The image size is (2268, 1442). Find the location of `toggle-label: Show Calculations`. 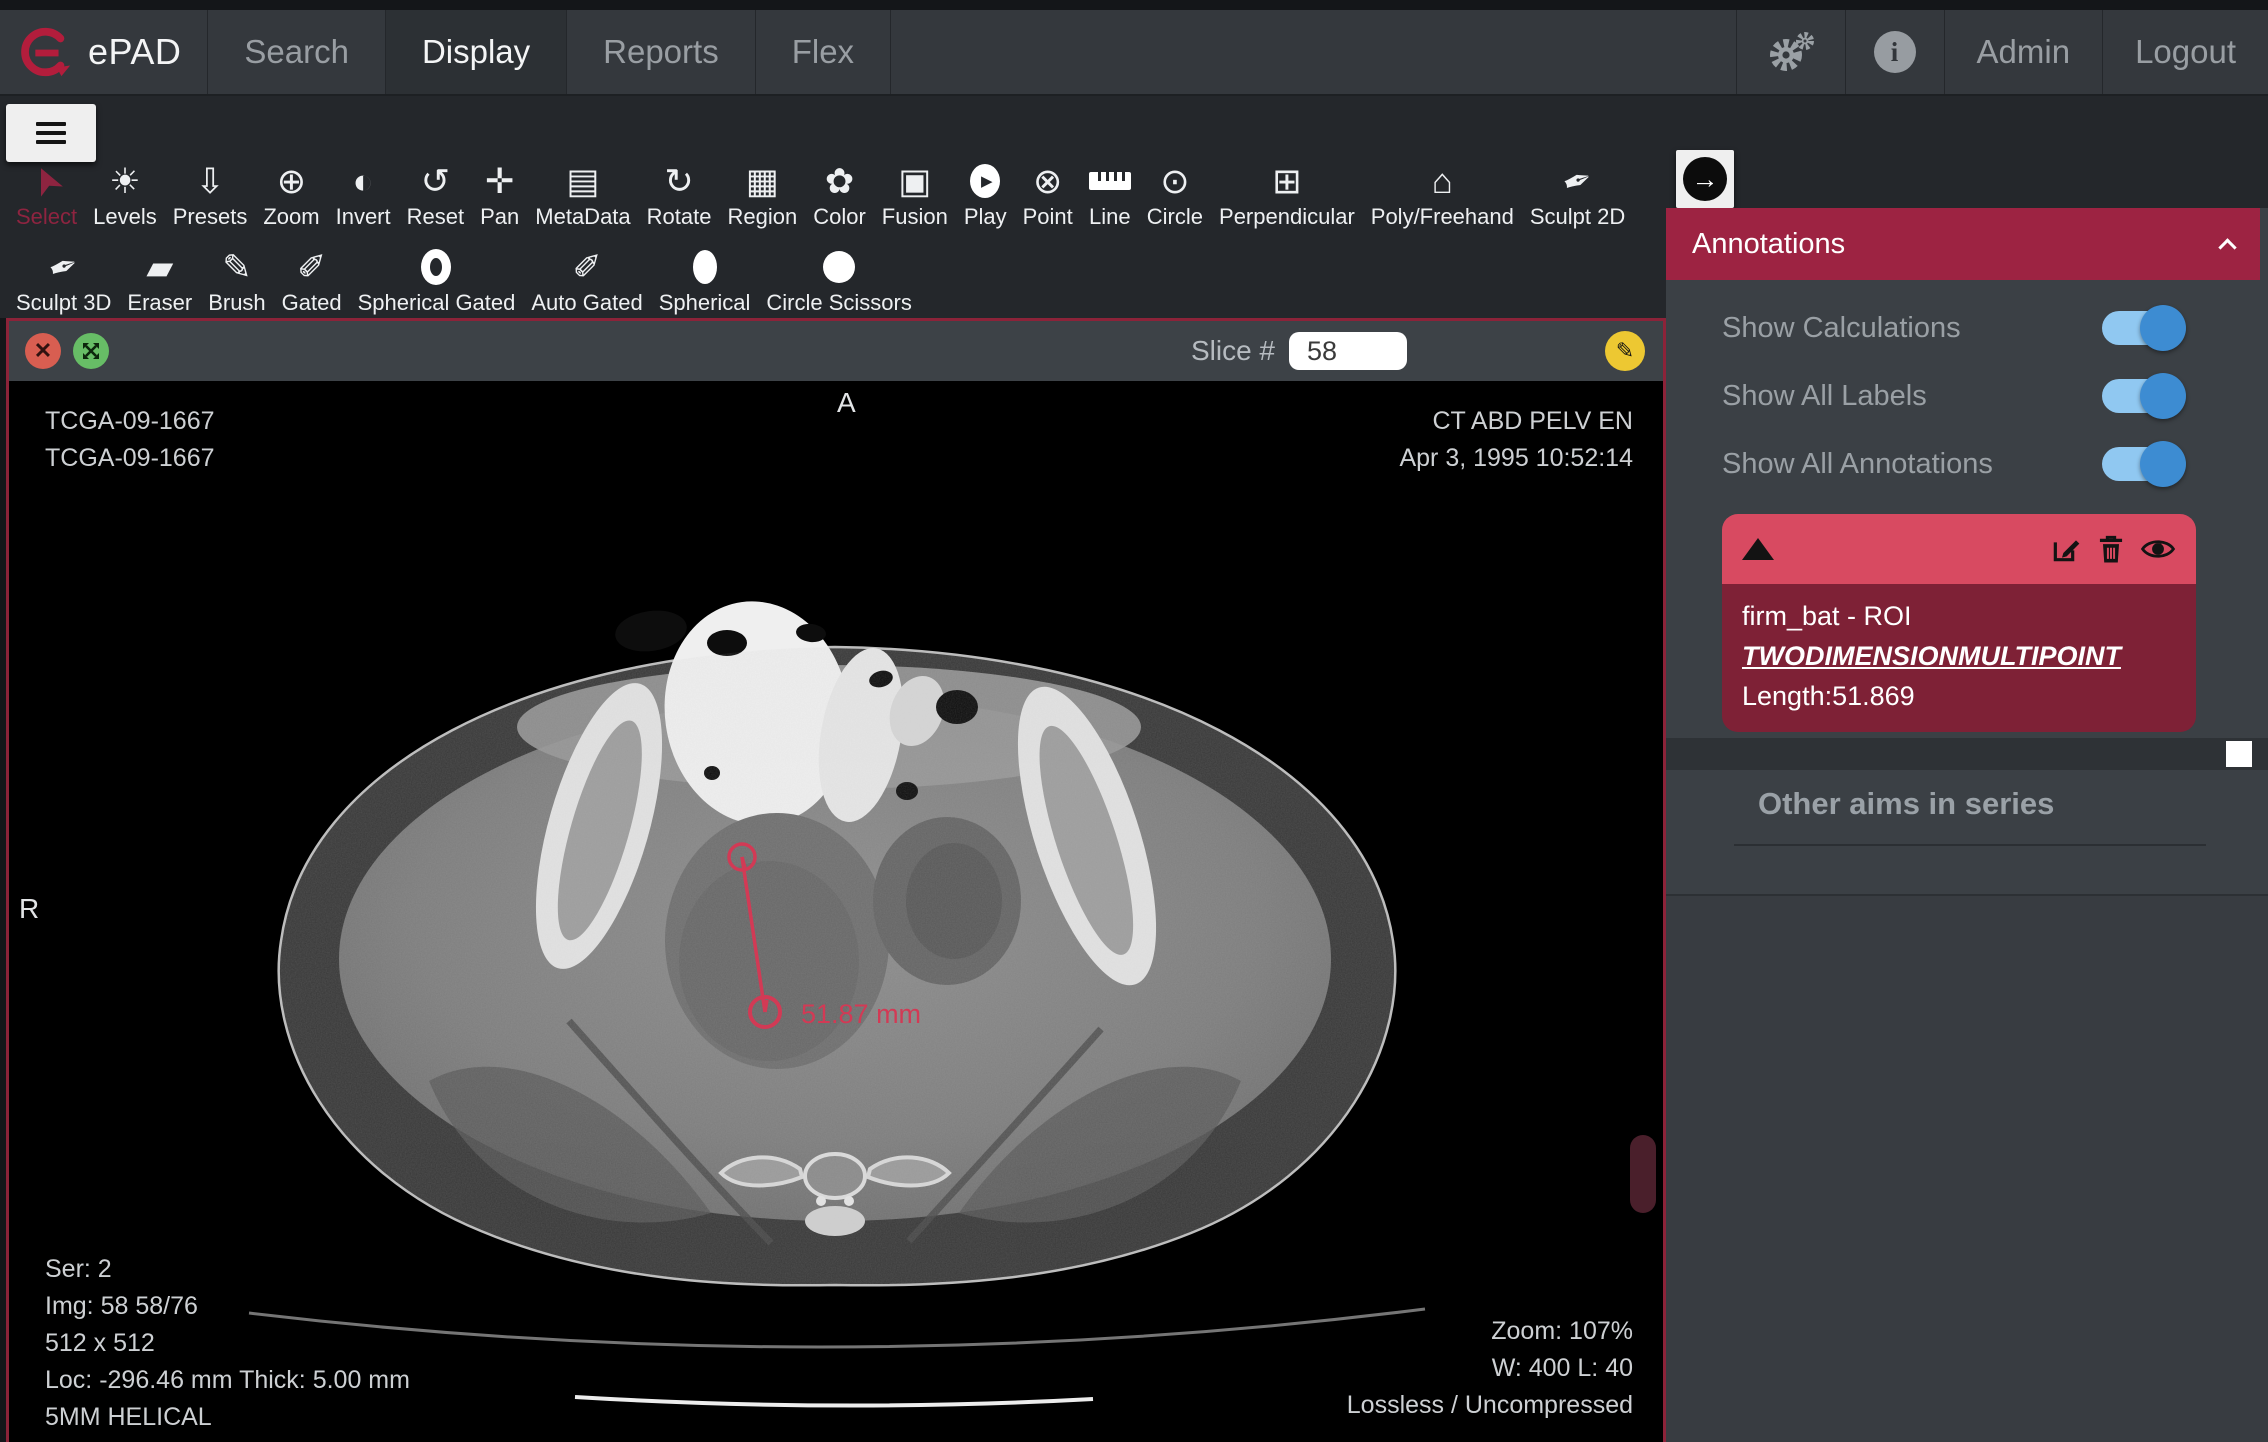

toggle-label: Show Calculations is located at coordinates (1841, 327).